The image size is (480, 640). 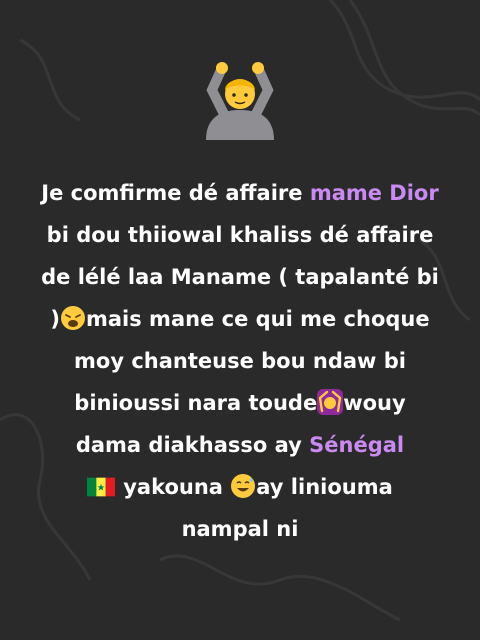 What do you see at coordinates (177, 487) in the screenshot?
I see `text-segment: yakouna` at bounding box center [177, 487].